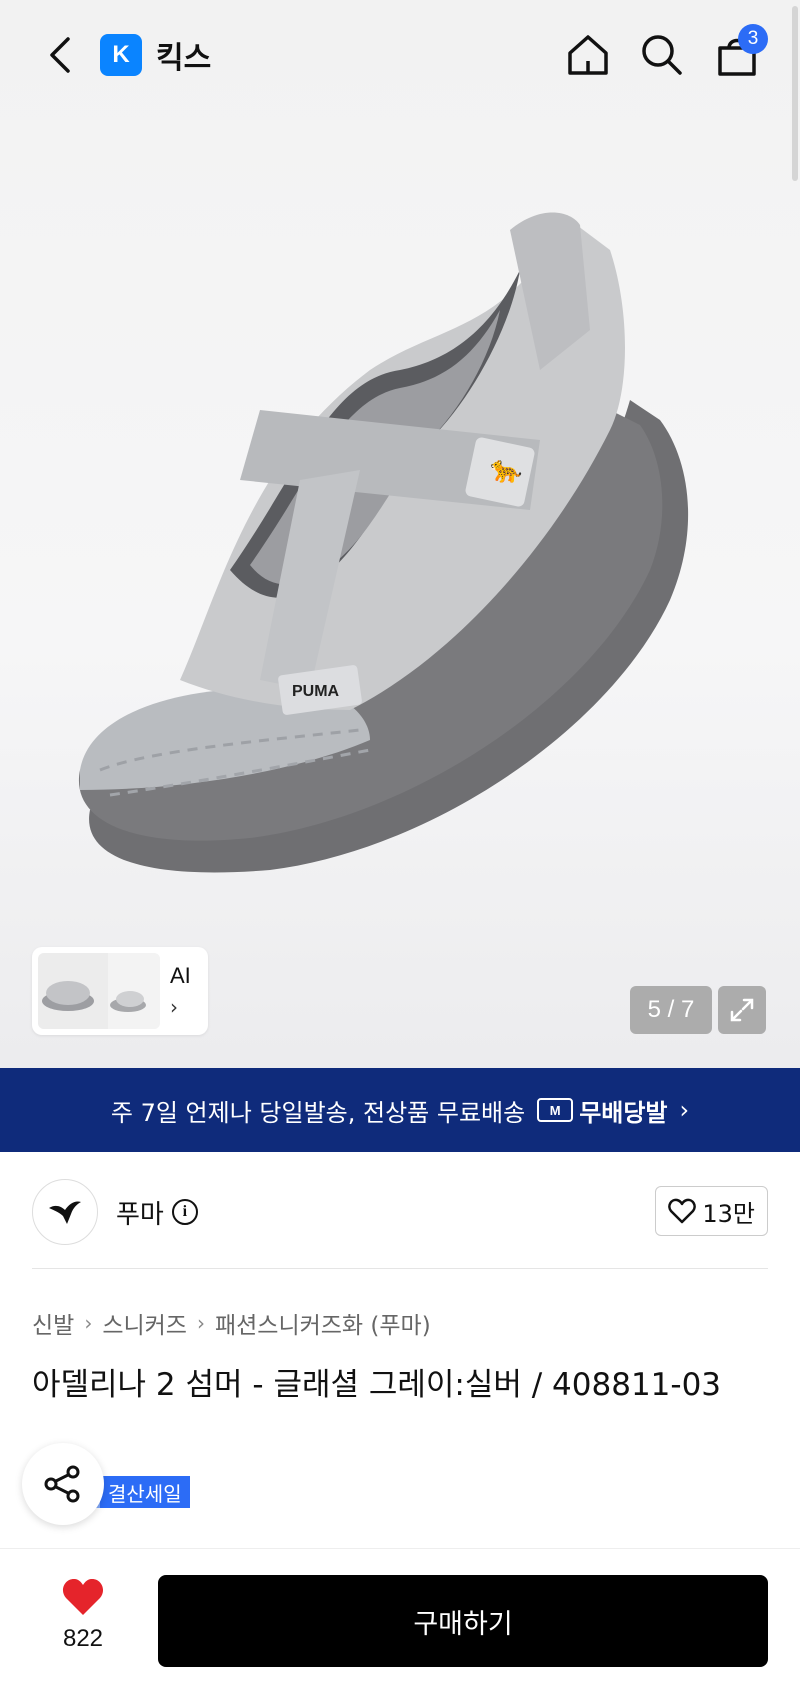 This screenshot has height=1690, width=800. Describe the element at coordinates (140, 1214) in the screenshot. I see `brand-name: 푸마` at that location.